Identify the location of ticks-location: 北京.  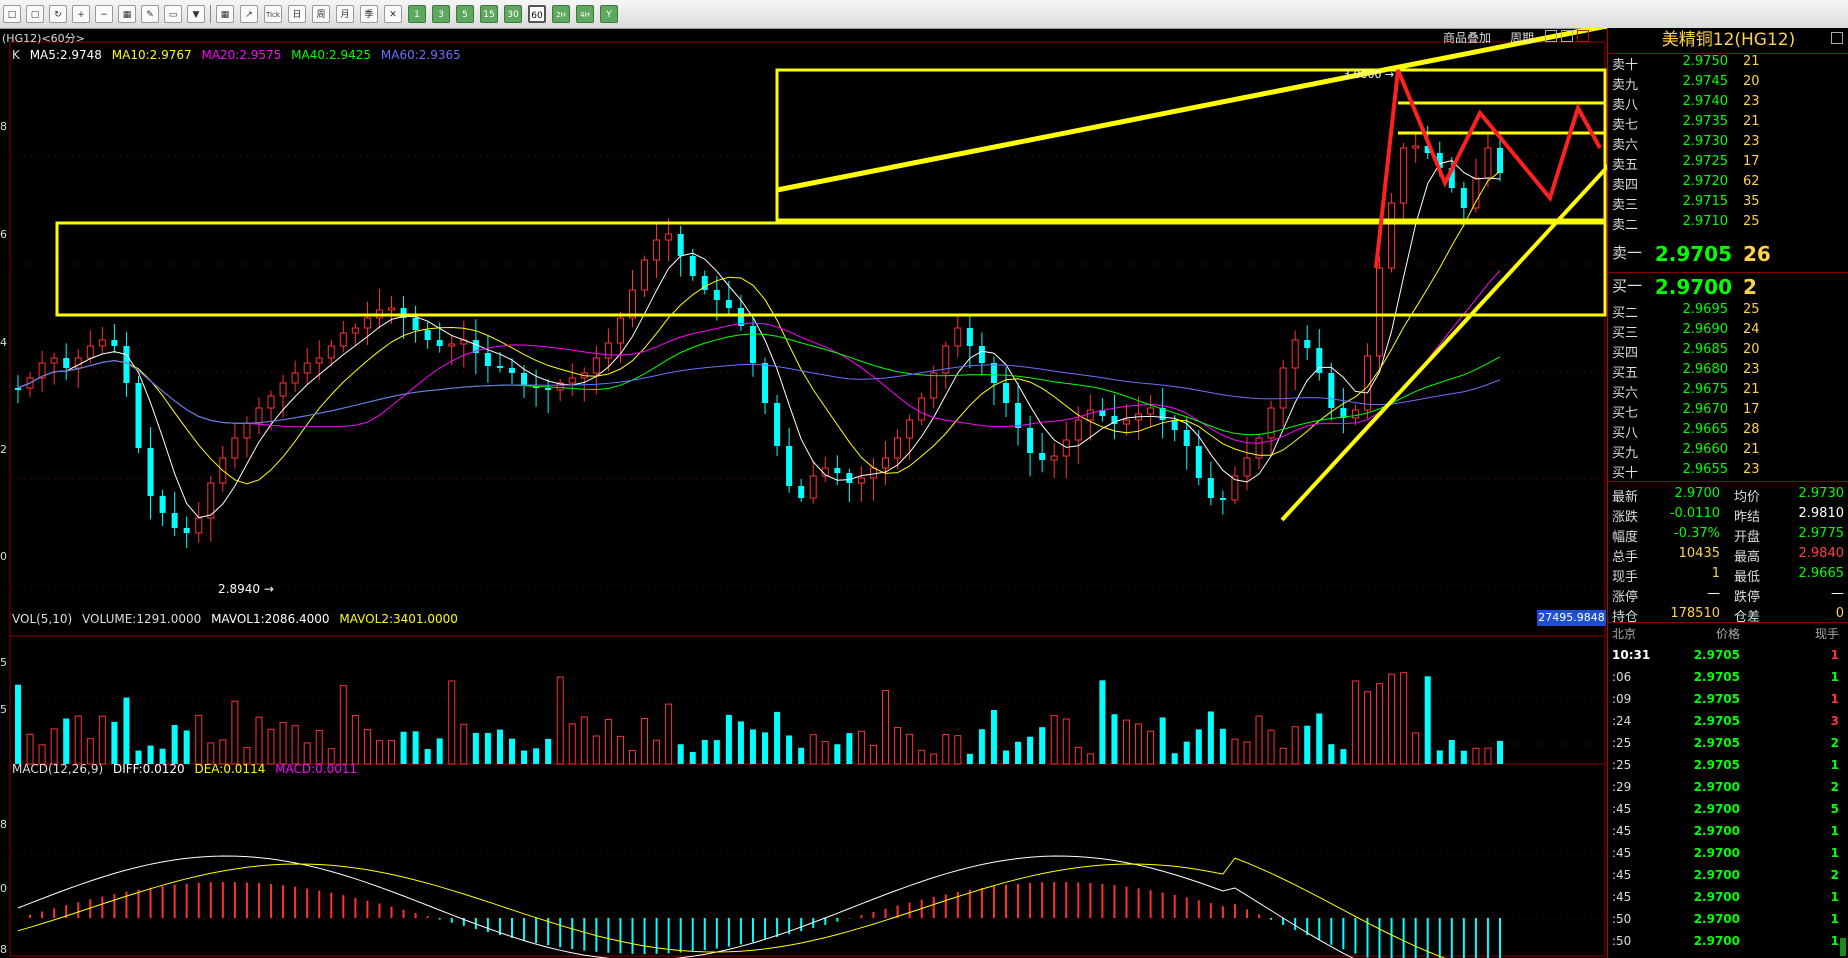
(1624, 634).